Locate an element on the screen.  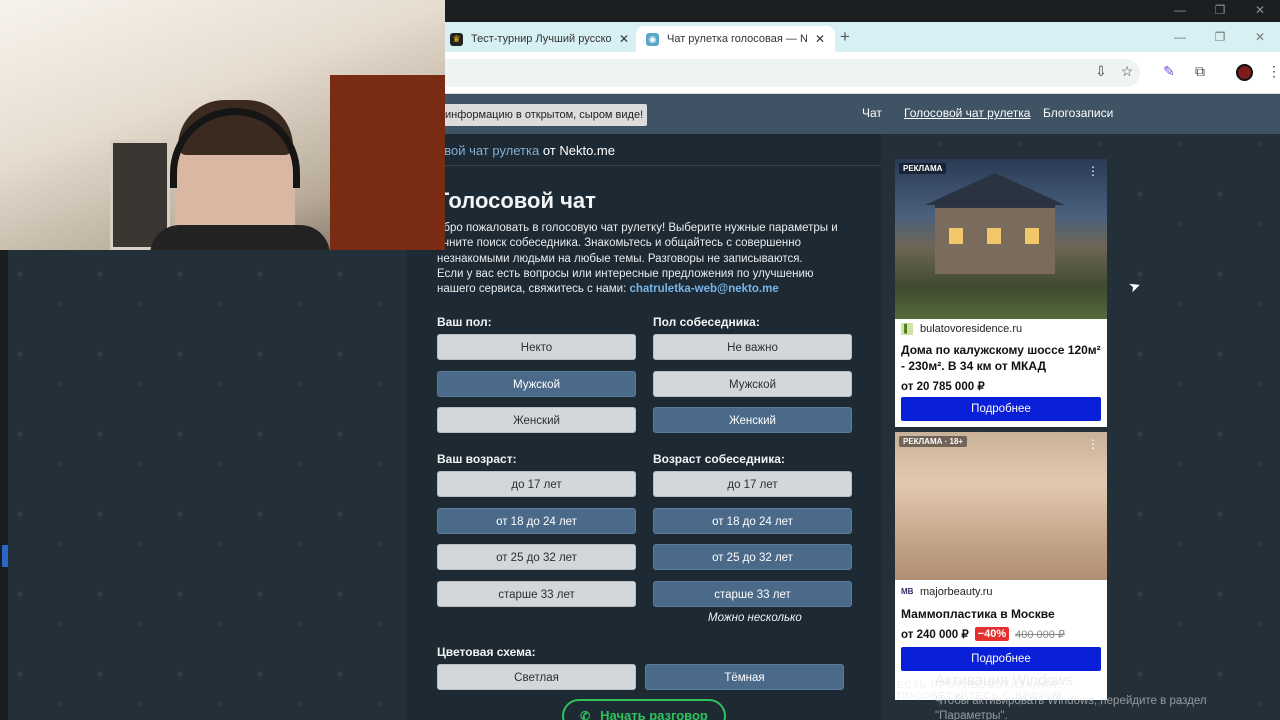
house-picture is located at coordinates (995, 239).